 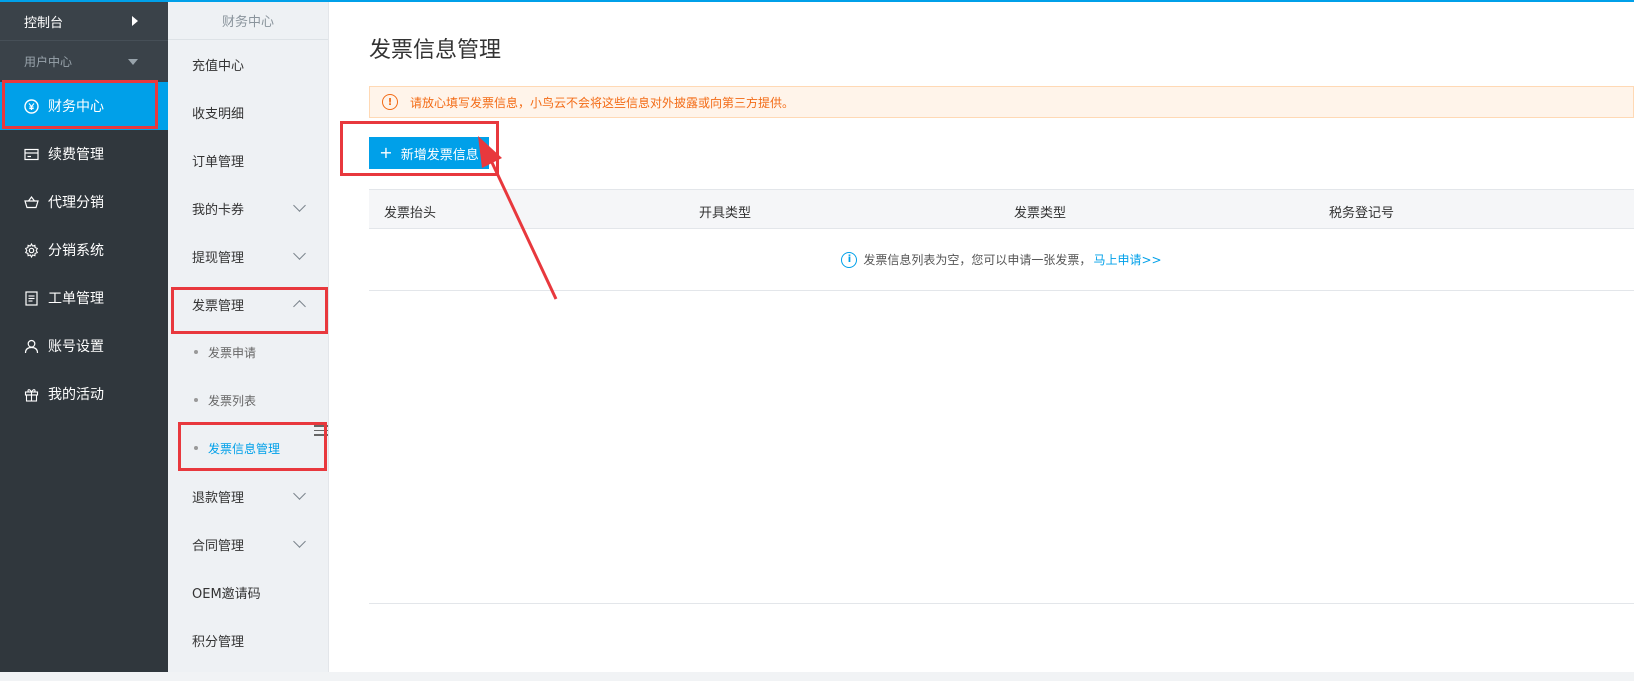 I want to click on sidebar-item-label: 分销系统, so click(x=76, y=251).